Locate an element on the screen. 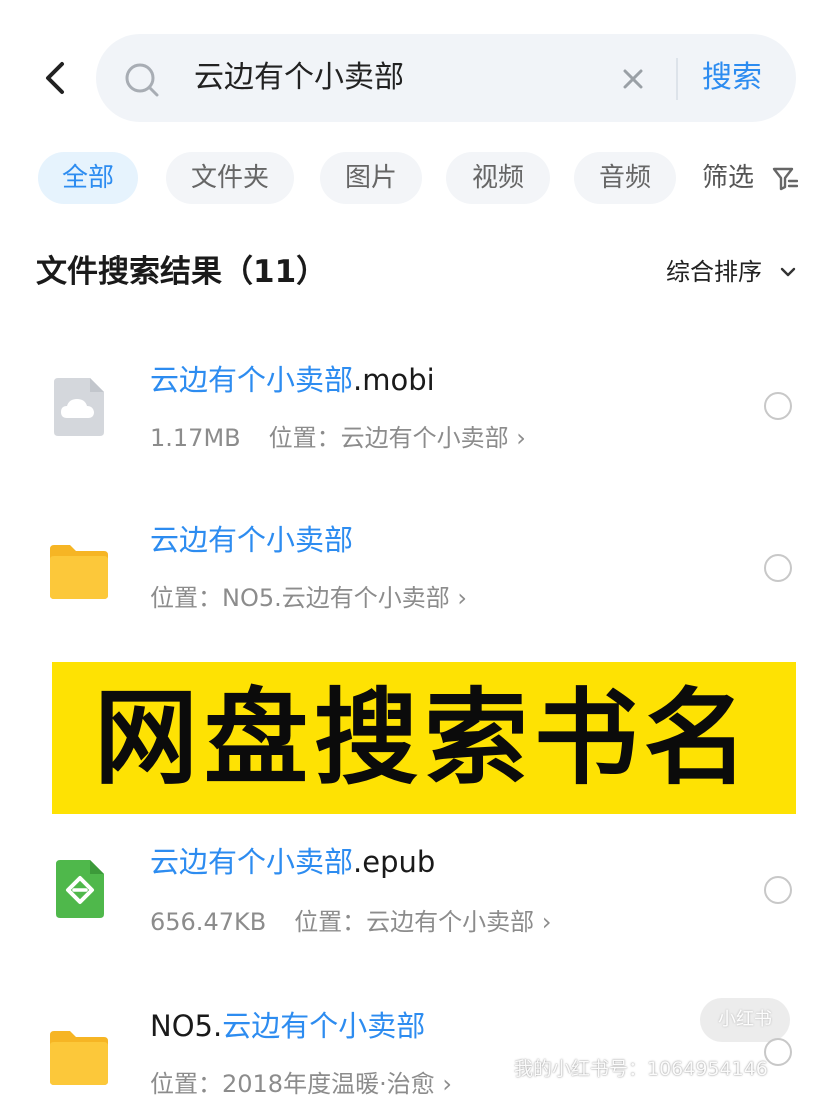 This screenshot has width=828, height=1107. watermark-text: 我的小红书号：1064954146 is located at coordinates (641, 1069).